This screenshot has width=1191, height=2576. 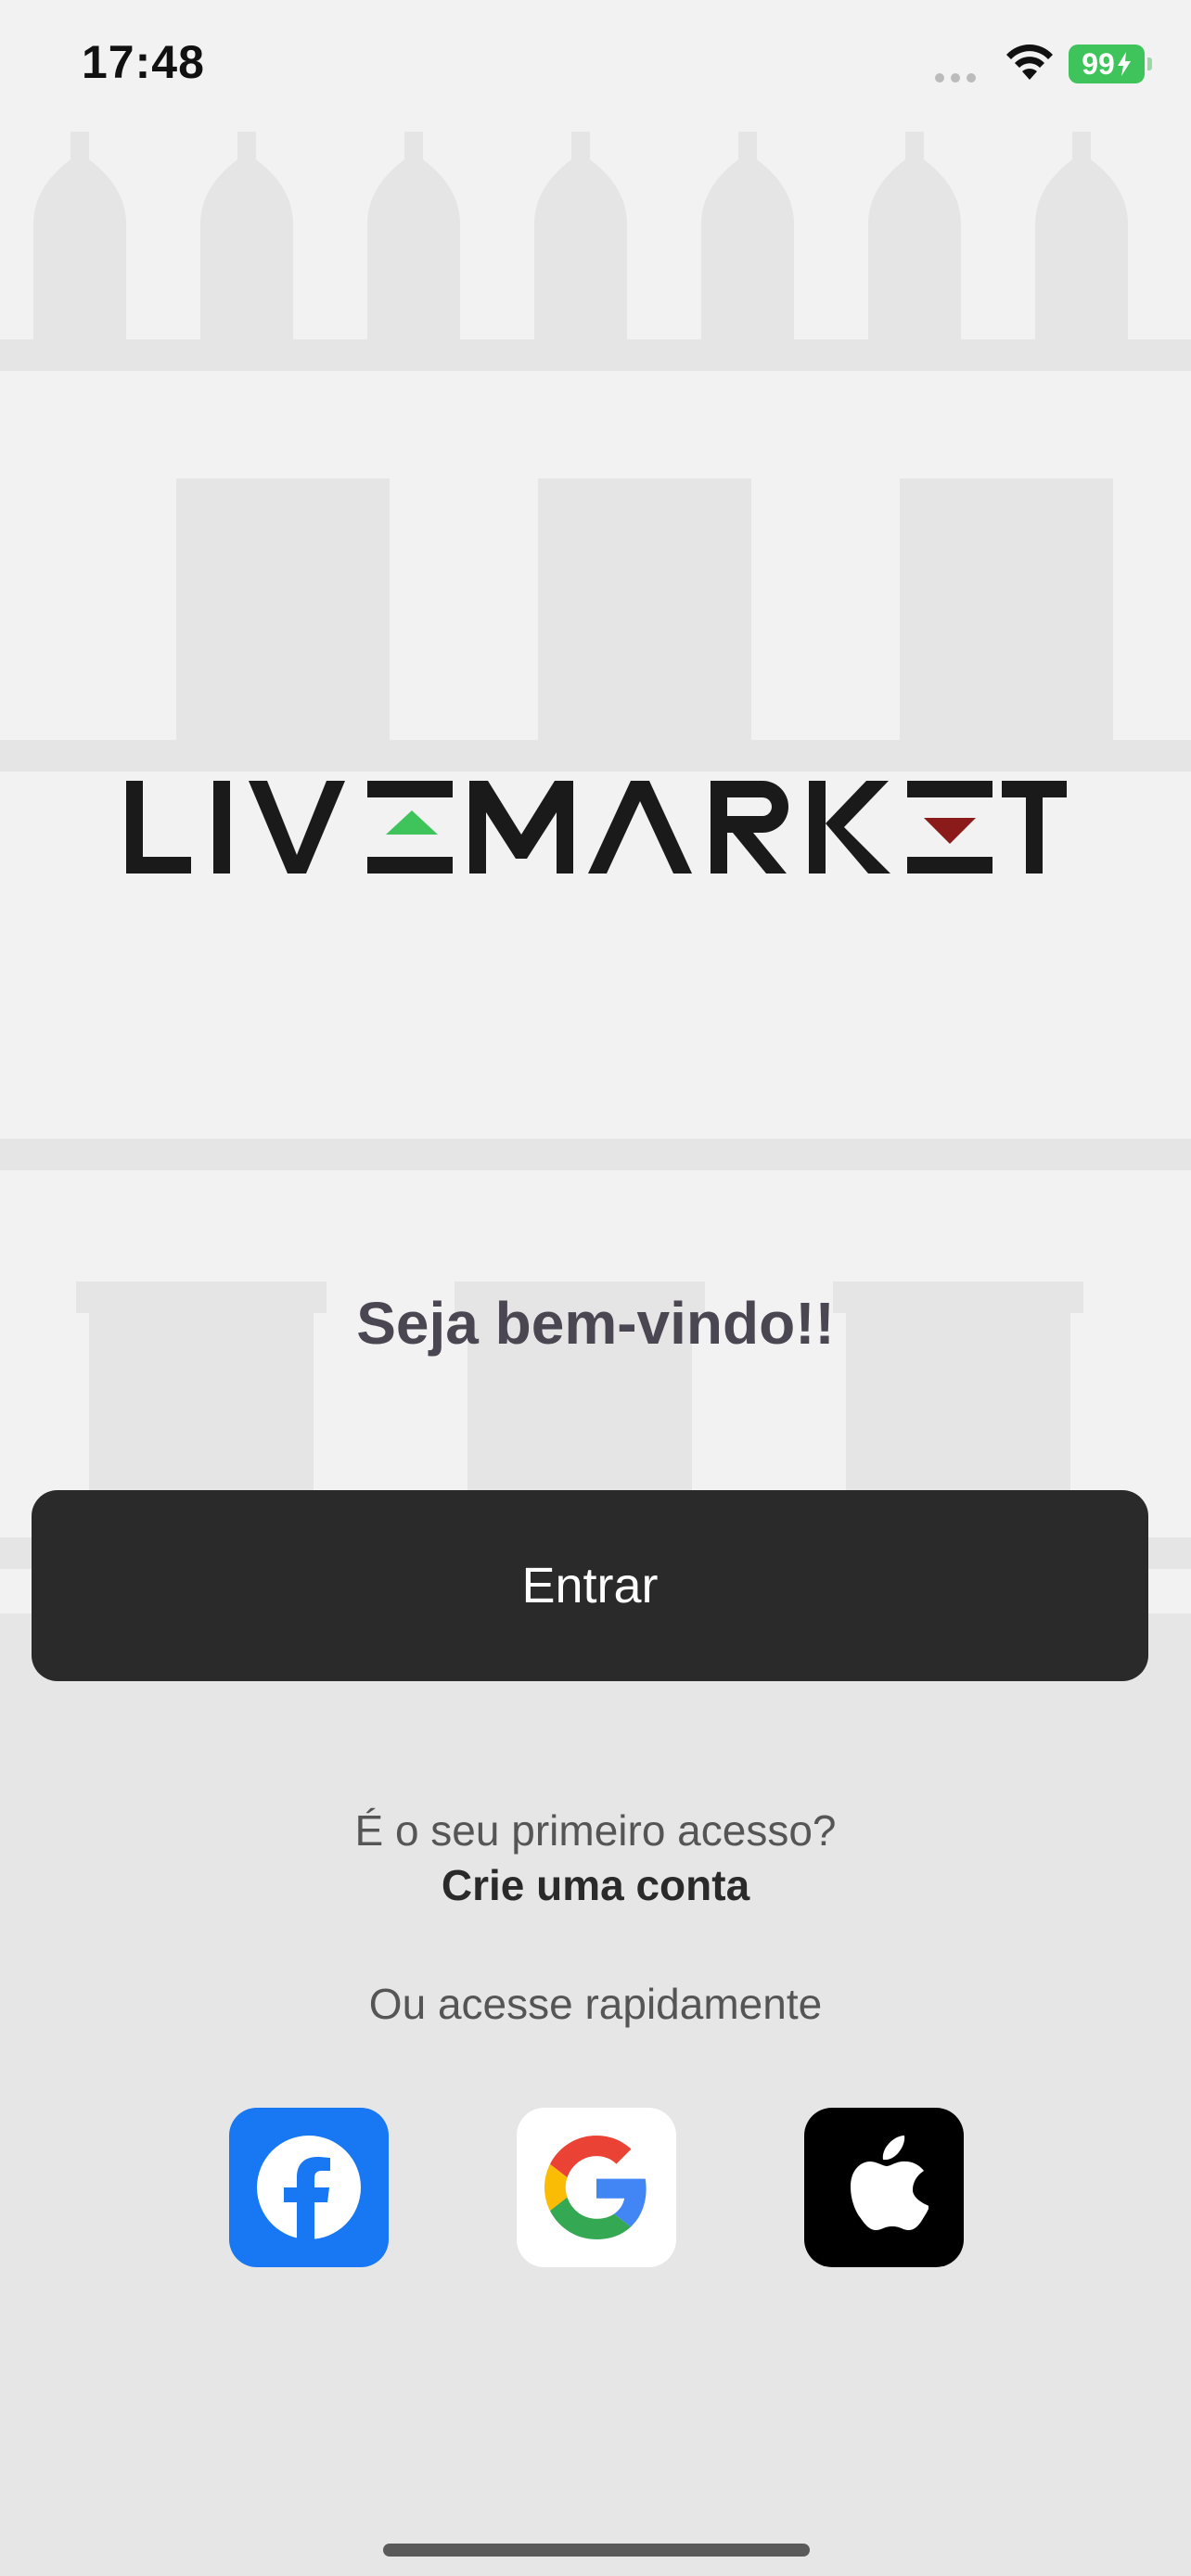 I want to click on battery-indicator: 99, so click(x=1110, y=64).